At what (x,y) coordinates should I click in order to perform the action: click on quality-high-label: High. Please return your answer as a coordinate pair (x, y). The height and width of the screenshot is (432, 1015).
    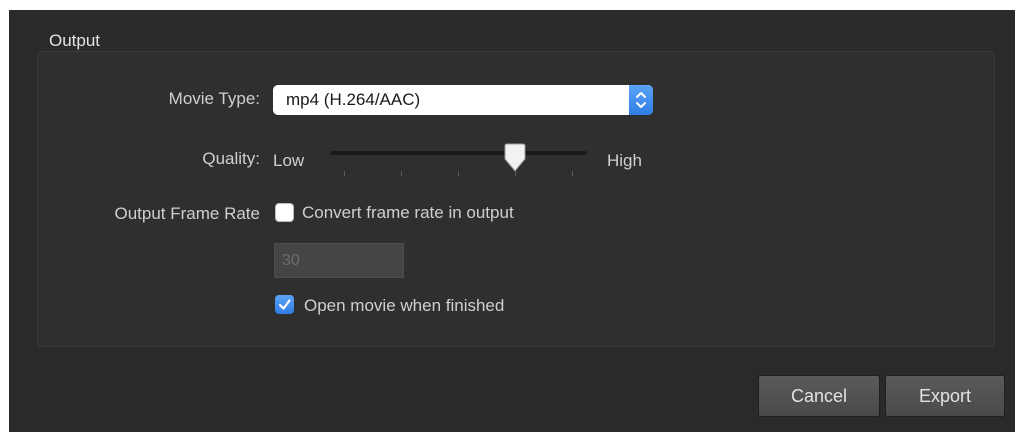
    Looking at the image, I should click on (624, 160).